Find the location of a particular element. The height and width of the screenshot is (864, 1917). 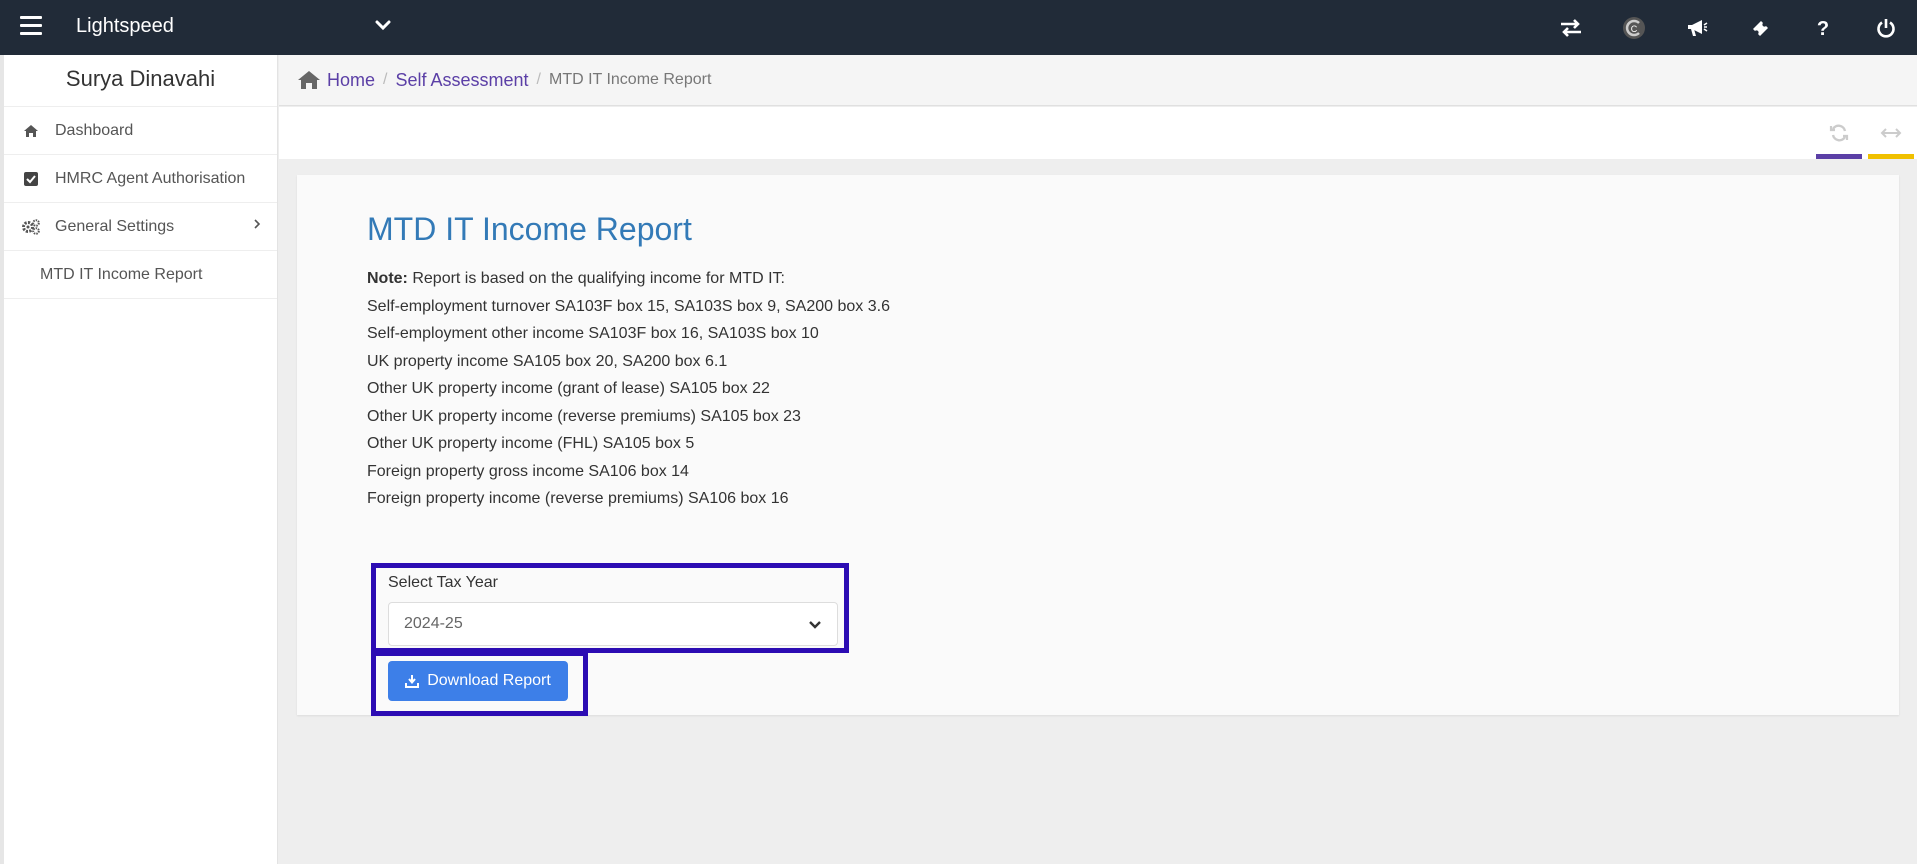

breadcrumb-home: Home is located at coordinates (351, 80).